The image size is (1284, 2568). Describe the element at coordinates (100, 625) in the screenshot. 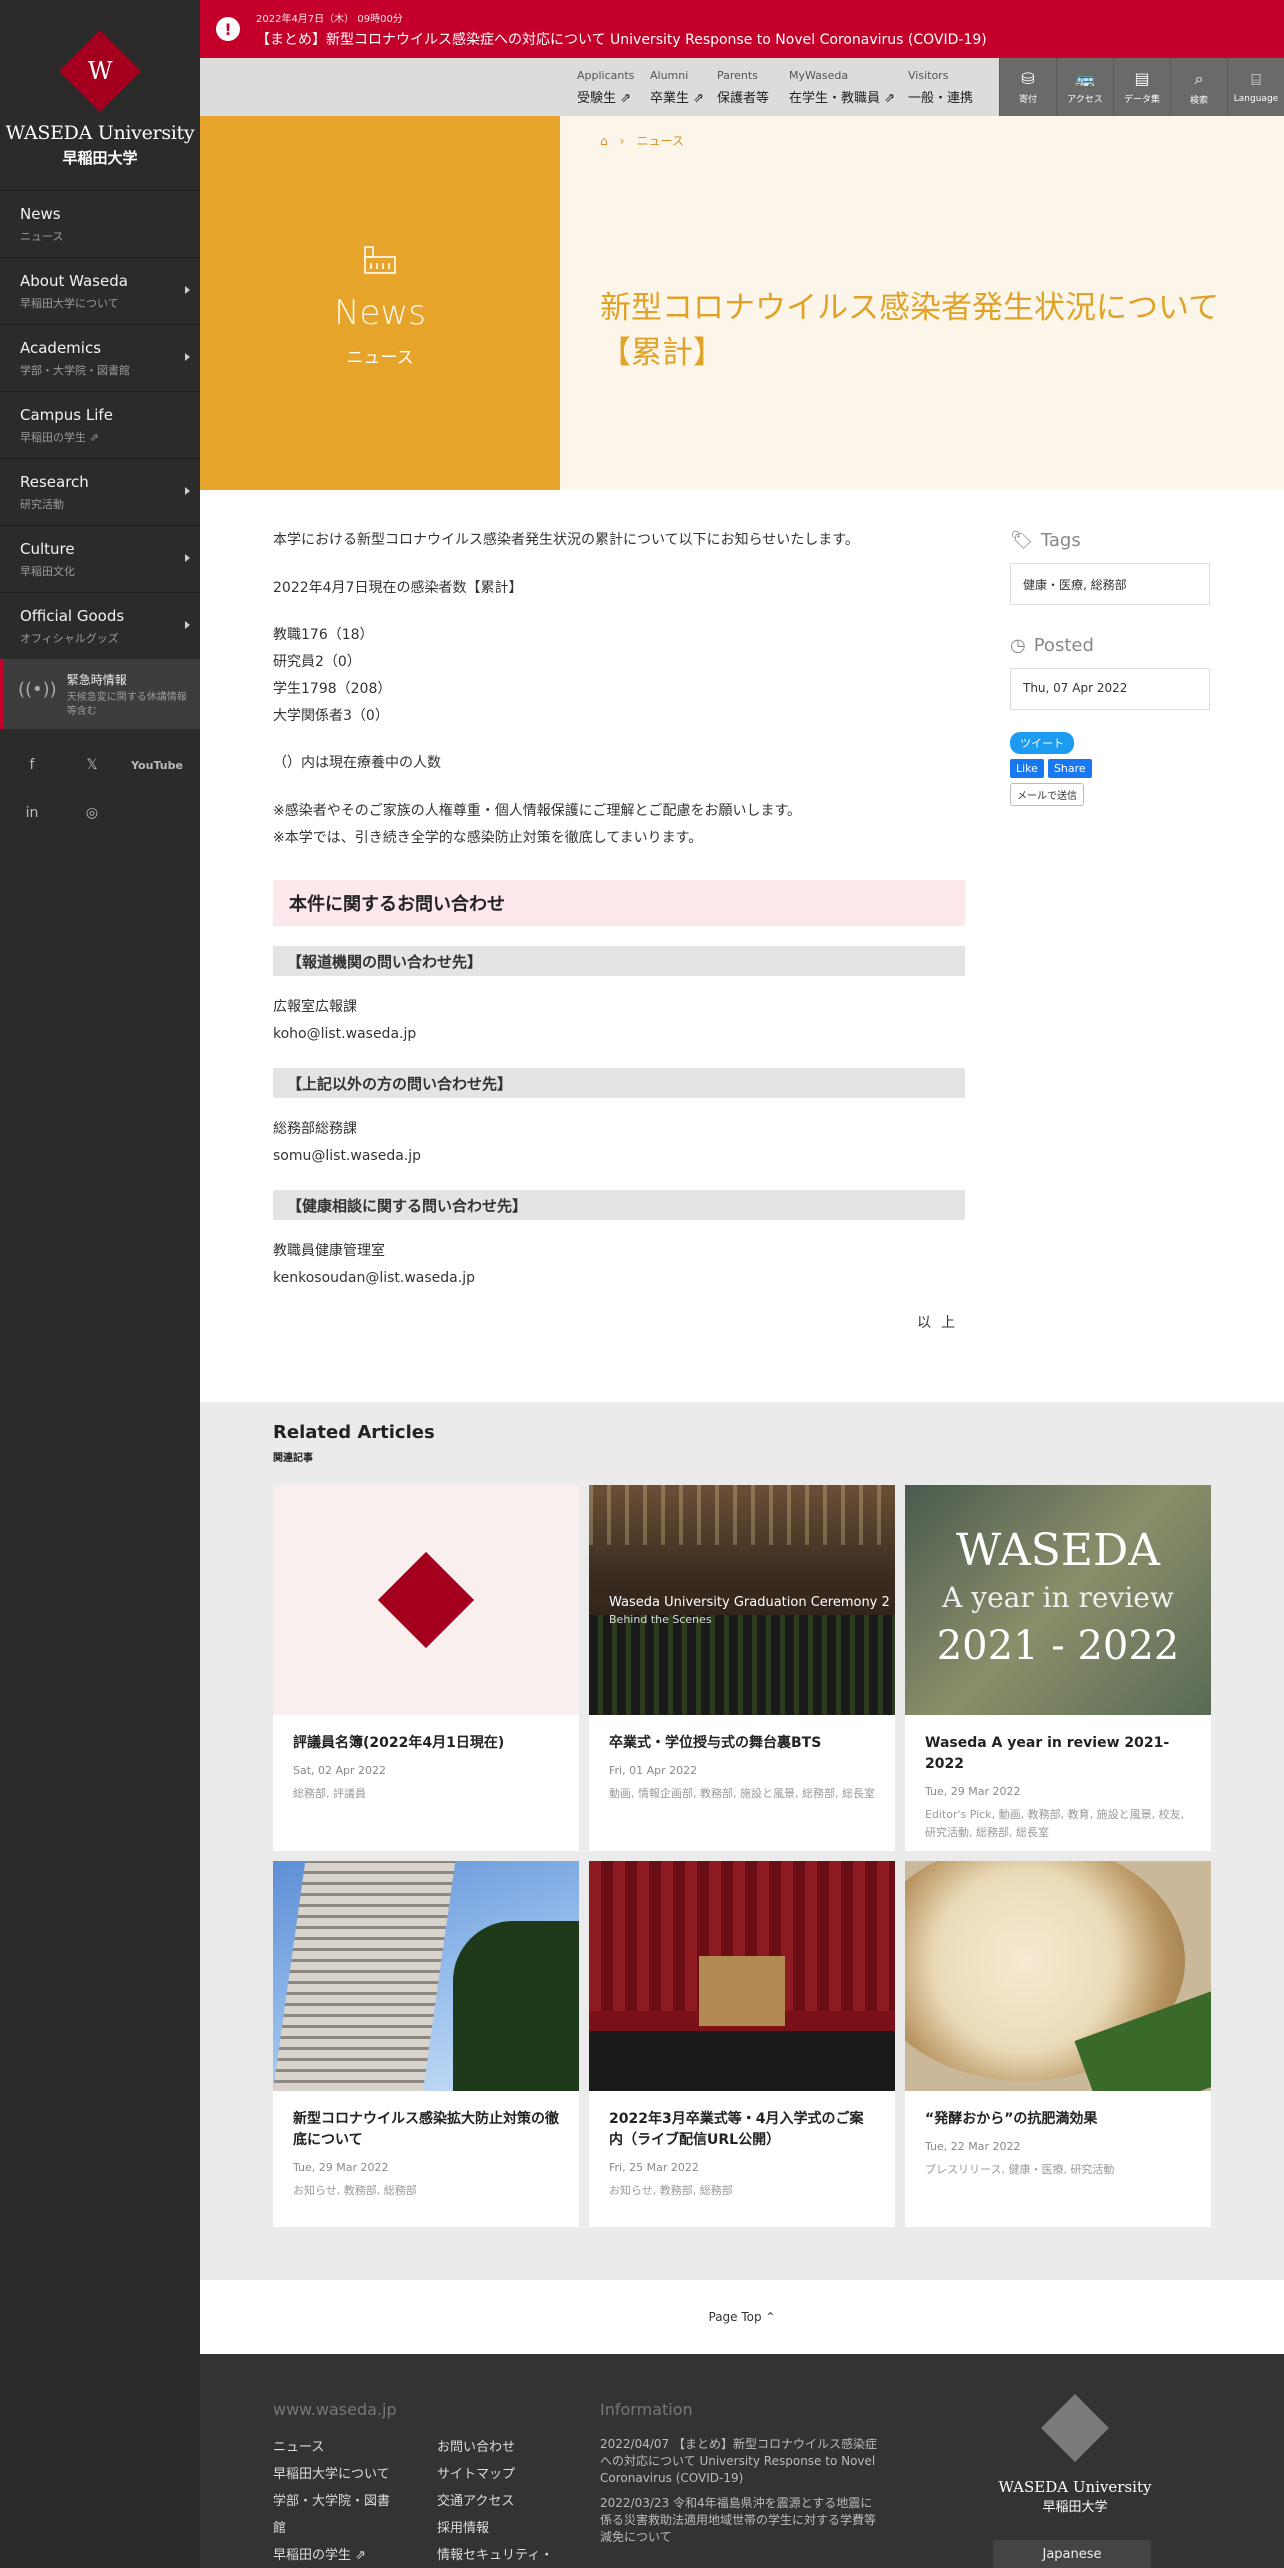

I see `sidebar-item-official-goods: Official Goods オフィシャルグッズ` at that location.